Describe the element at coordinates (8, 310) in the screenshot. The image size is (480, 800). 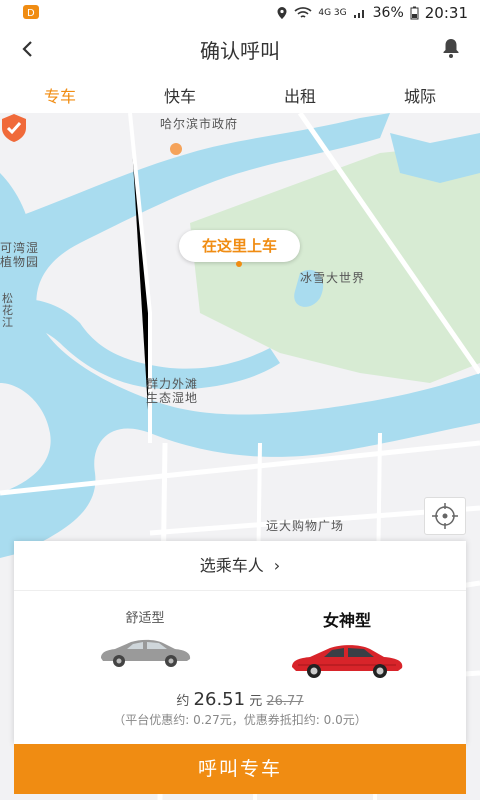
I see `map-label-river: 松花江` at that location.